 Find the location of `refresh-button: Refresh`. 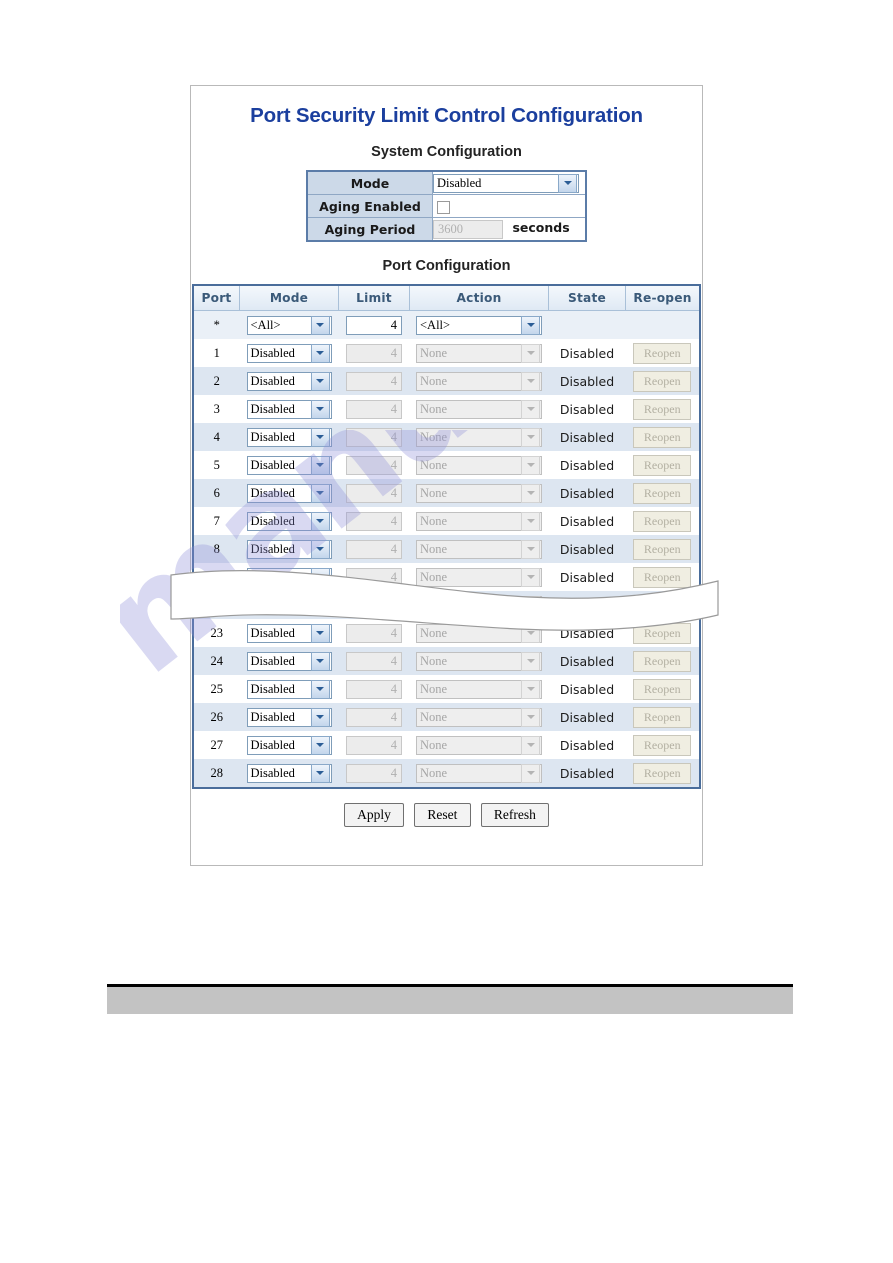

refresh-button: Refresh is located at coordinates (514, 815).